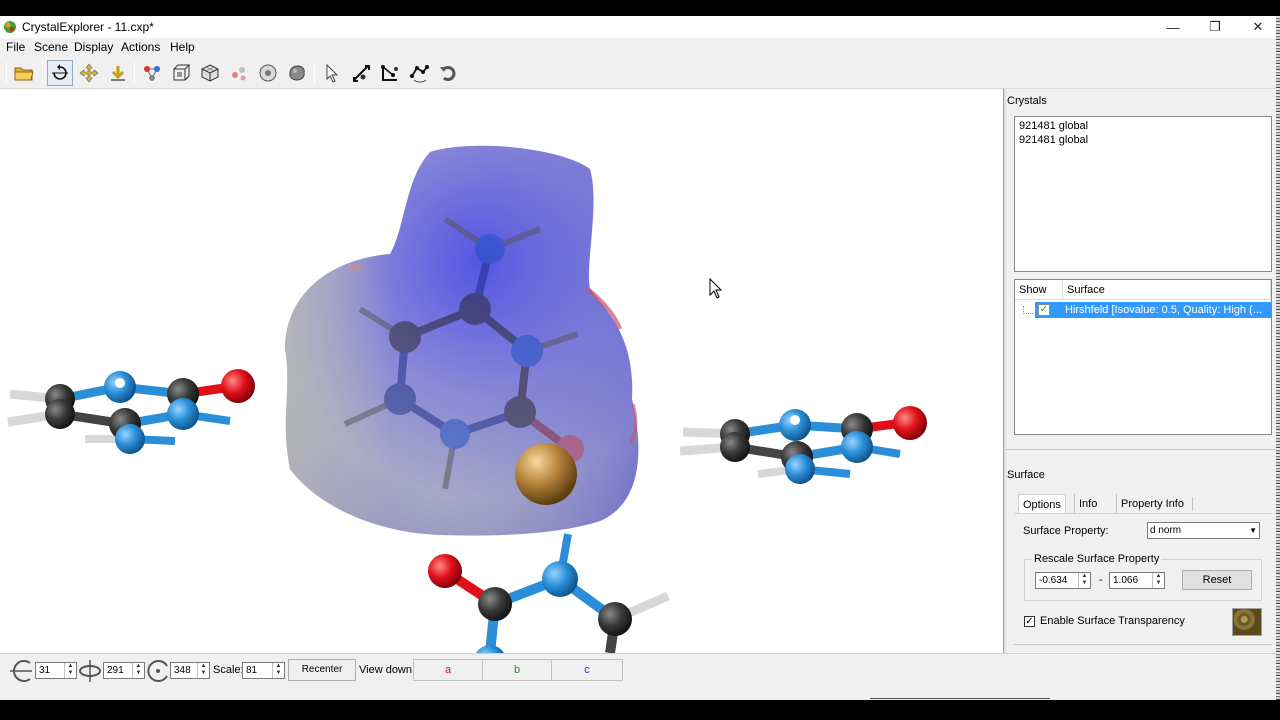  I want to click on pointer-icon, so click(332, 73).